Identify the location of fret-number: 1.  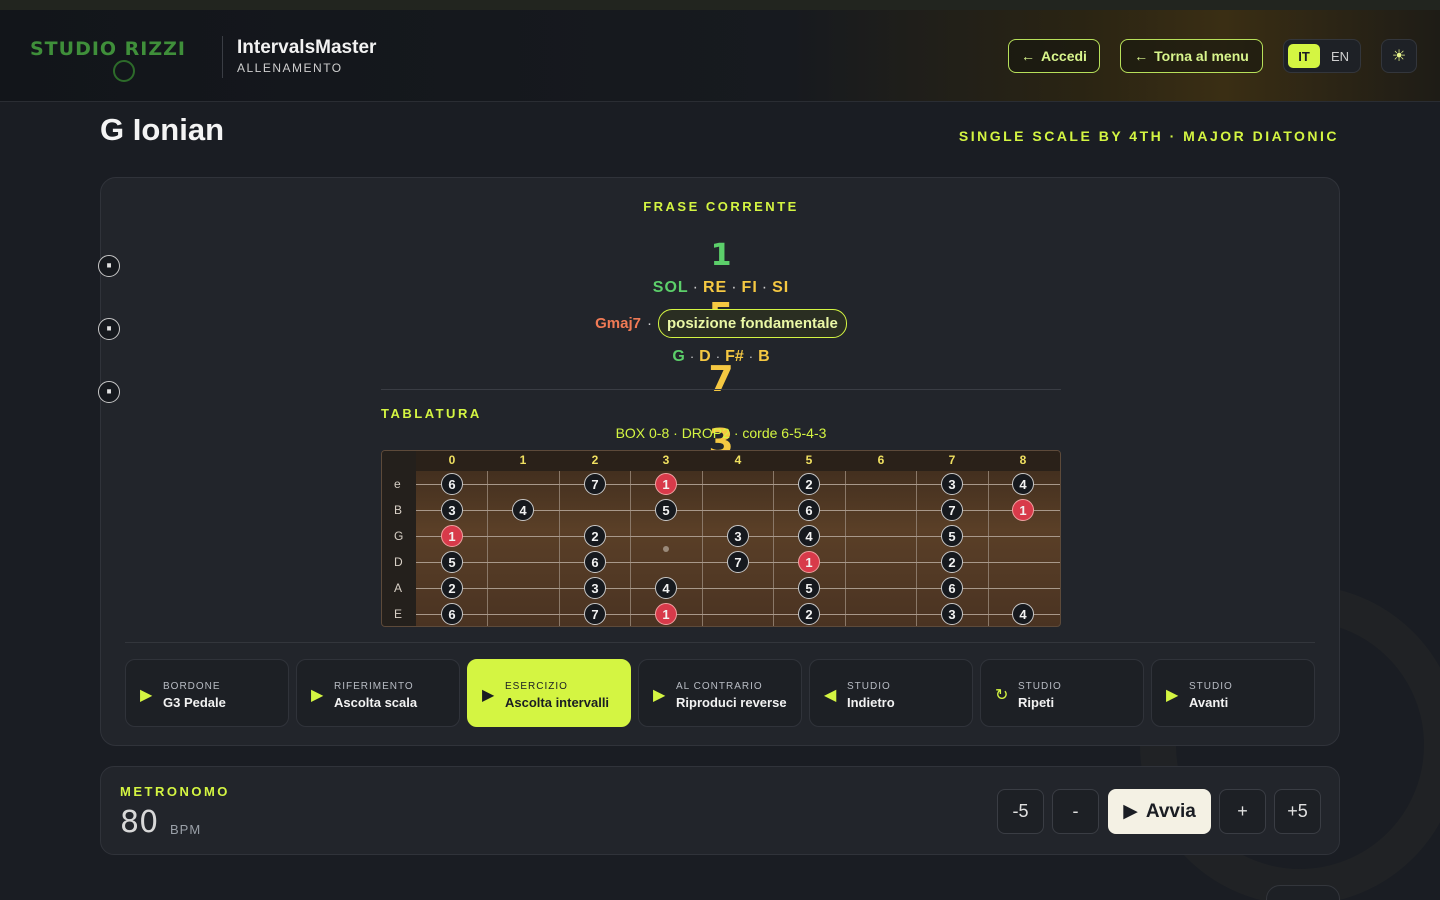
(523, 460).